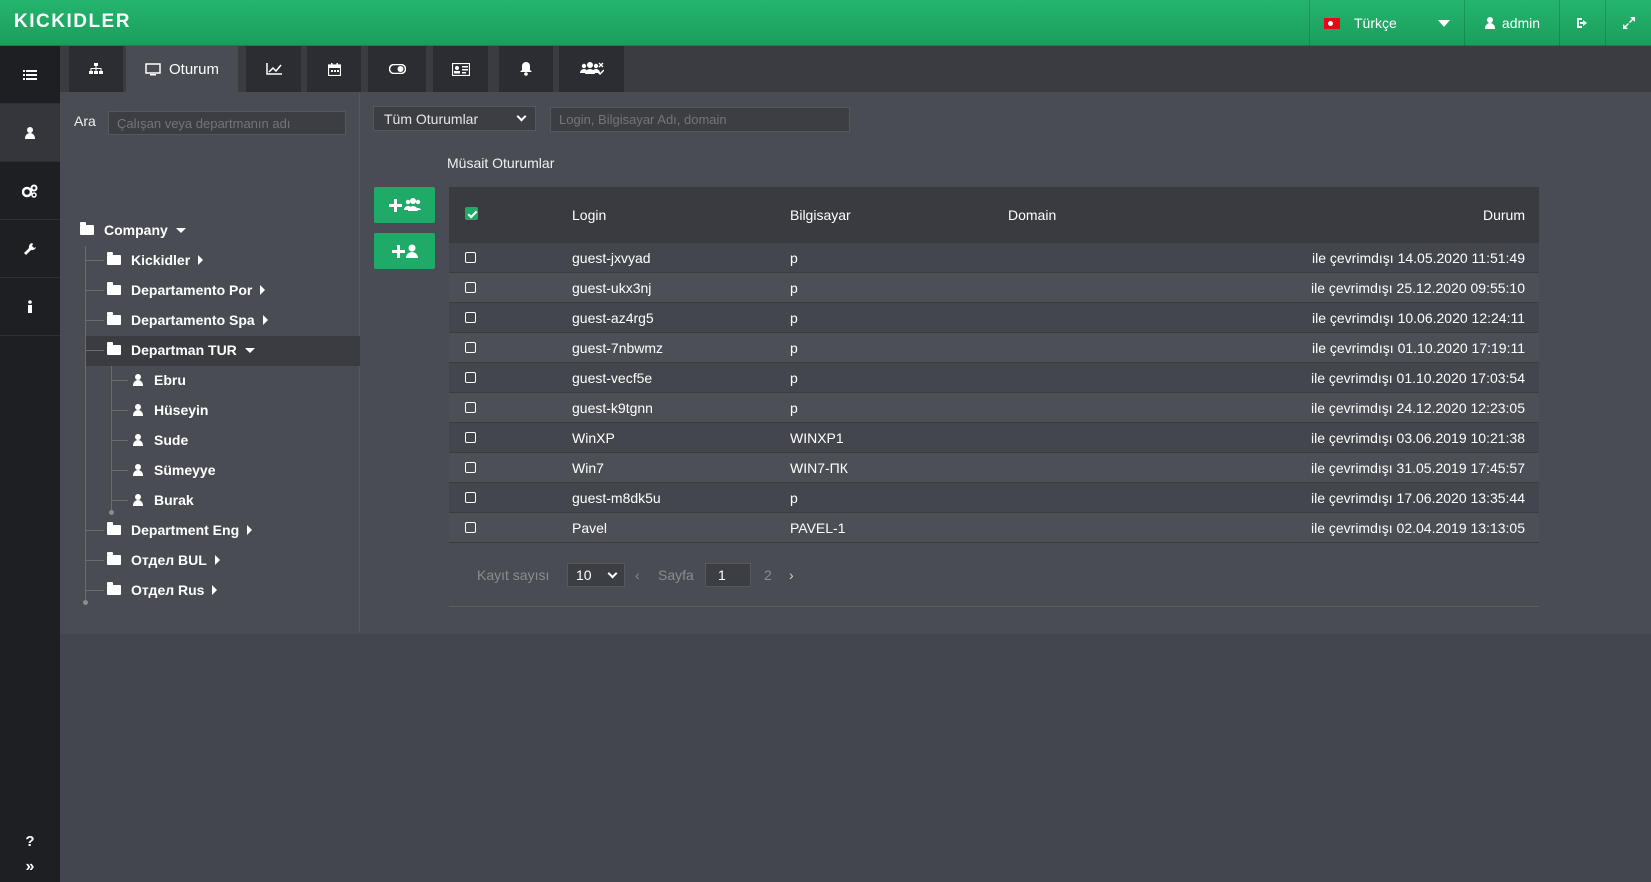 This screenshot has width=1651, height=882. I want to click on tab-calendar, so click(334, 69).